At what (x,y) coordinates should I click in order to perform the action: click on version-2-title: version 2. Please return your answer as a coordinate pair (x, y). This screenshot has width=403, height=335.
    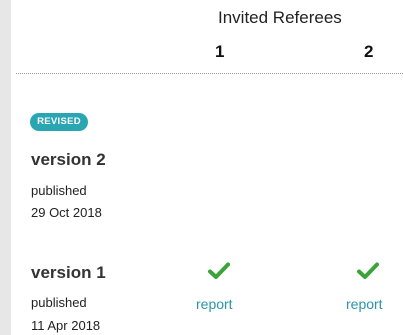
    Looking at the image, I should click on (68, 160).